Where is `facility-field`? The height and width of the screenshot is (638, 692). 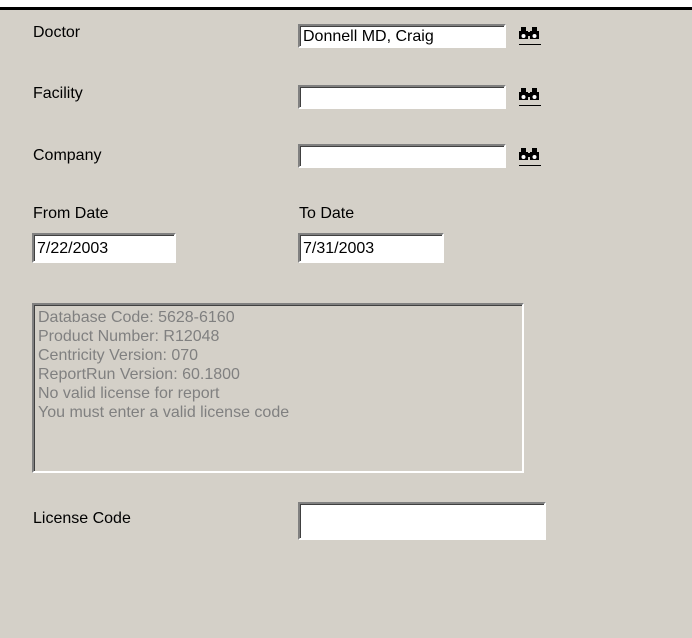 facility-field is located at coordinates (402, 97).